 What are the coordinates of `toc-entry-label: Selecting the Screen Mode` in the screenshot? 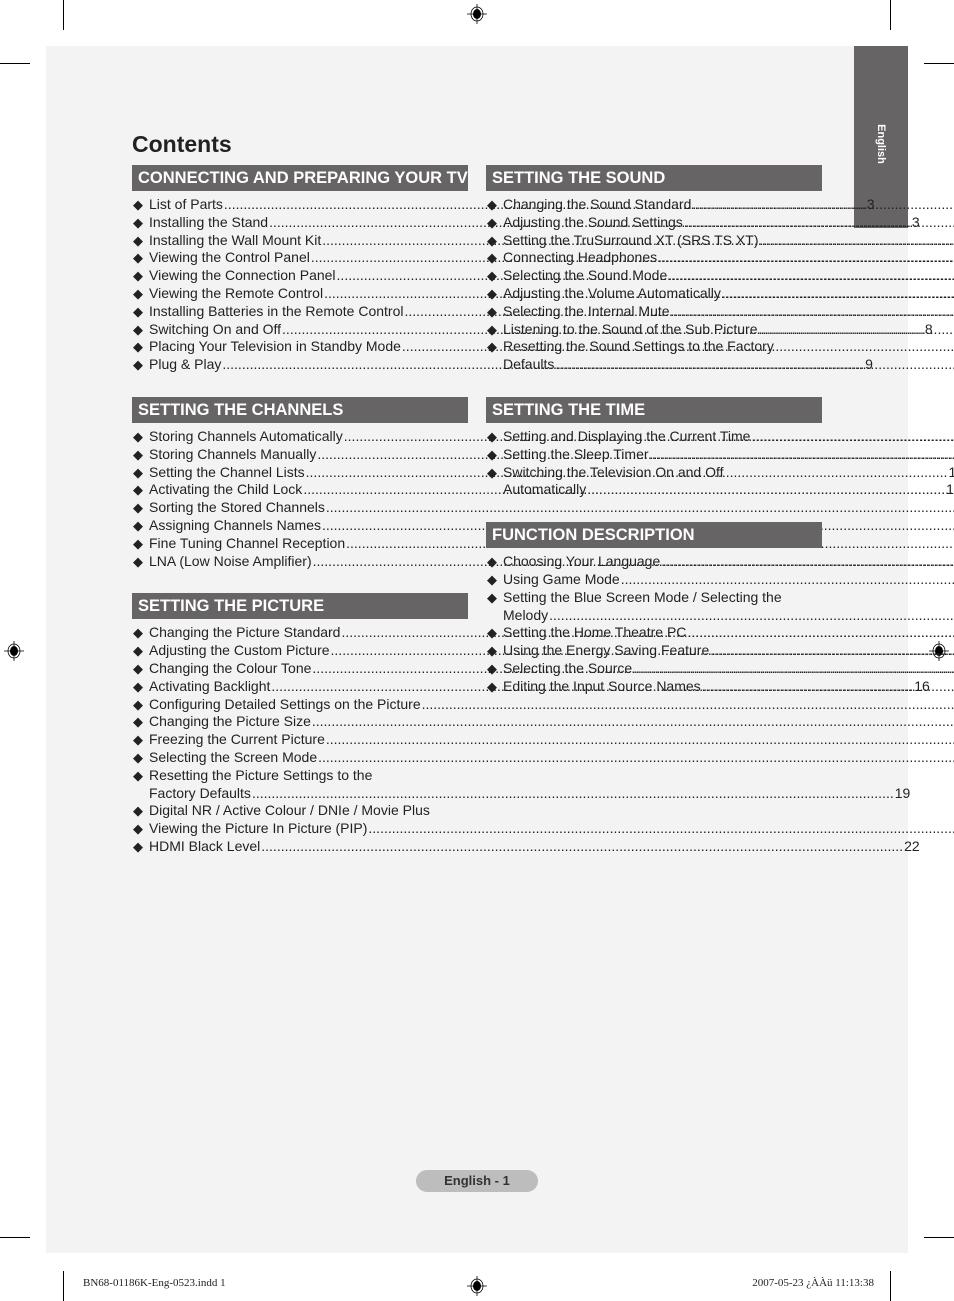 It's located at (233, 756).